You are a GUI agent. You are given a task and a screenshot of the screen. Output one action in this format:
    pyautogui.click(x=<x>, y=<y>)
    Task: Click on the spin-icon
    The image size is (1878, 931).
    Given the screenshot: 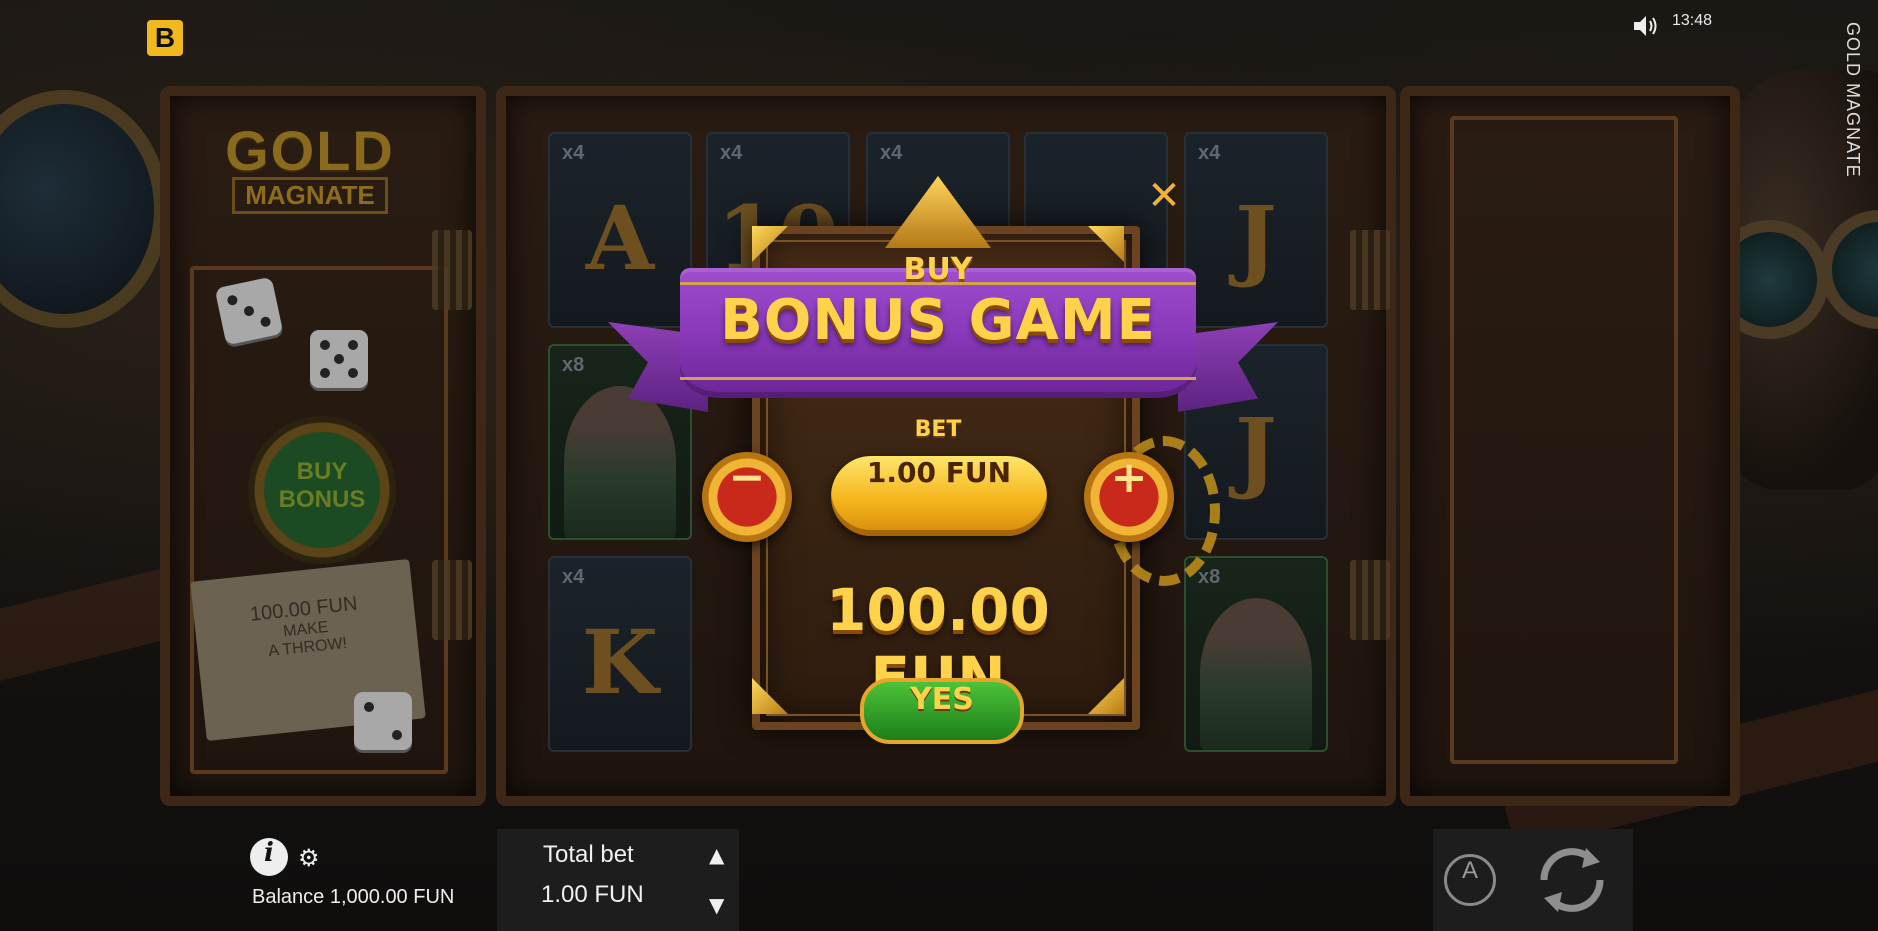 What is the action you would take?
    pyautogui.click(x=1572, y=880)
    